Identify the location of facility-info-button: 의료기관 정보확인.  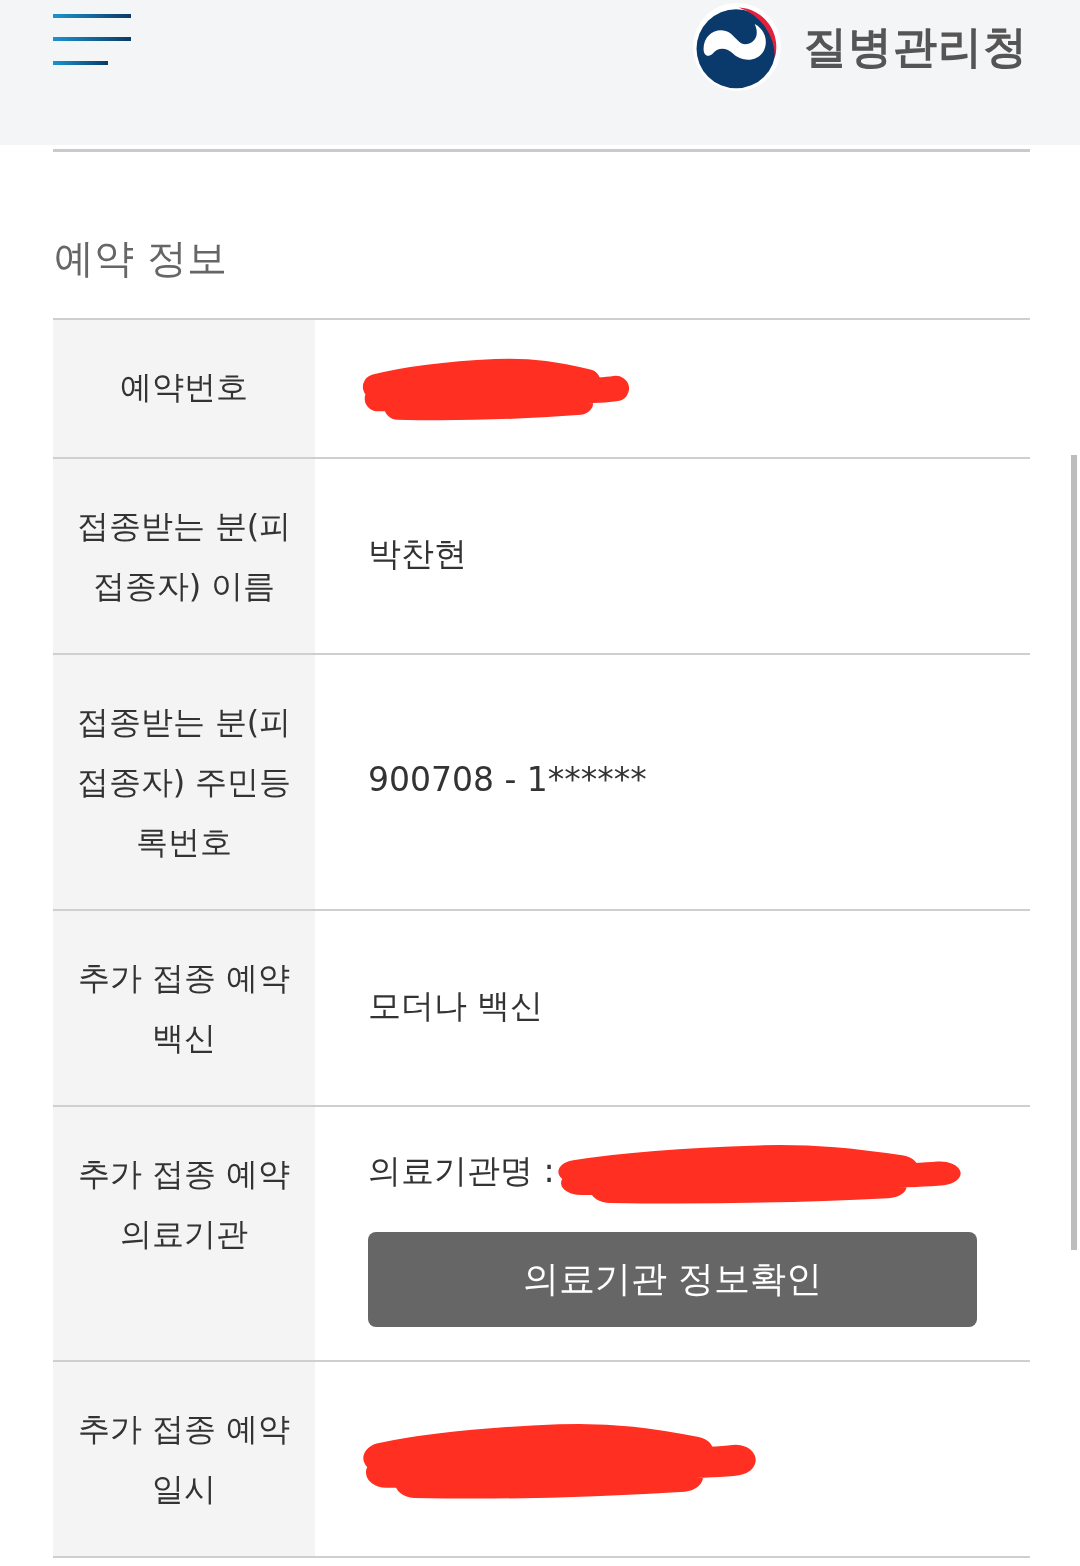
(672, 1279).